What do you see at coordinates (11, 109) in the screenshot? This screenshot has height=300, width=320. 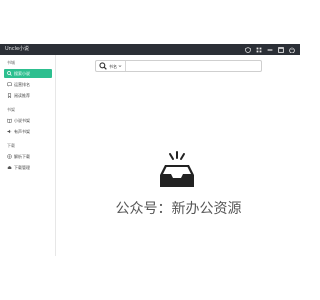 I see `sidebar-group-title-bookshelf: 书架` at bounding box center [11, 109].